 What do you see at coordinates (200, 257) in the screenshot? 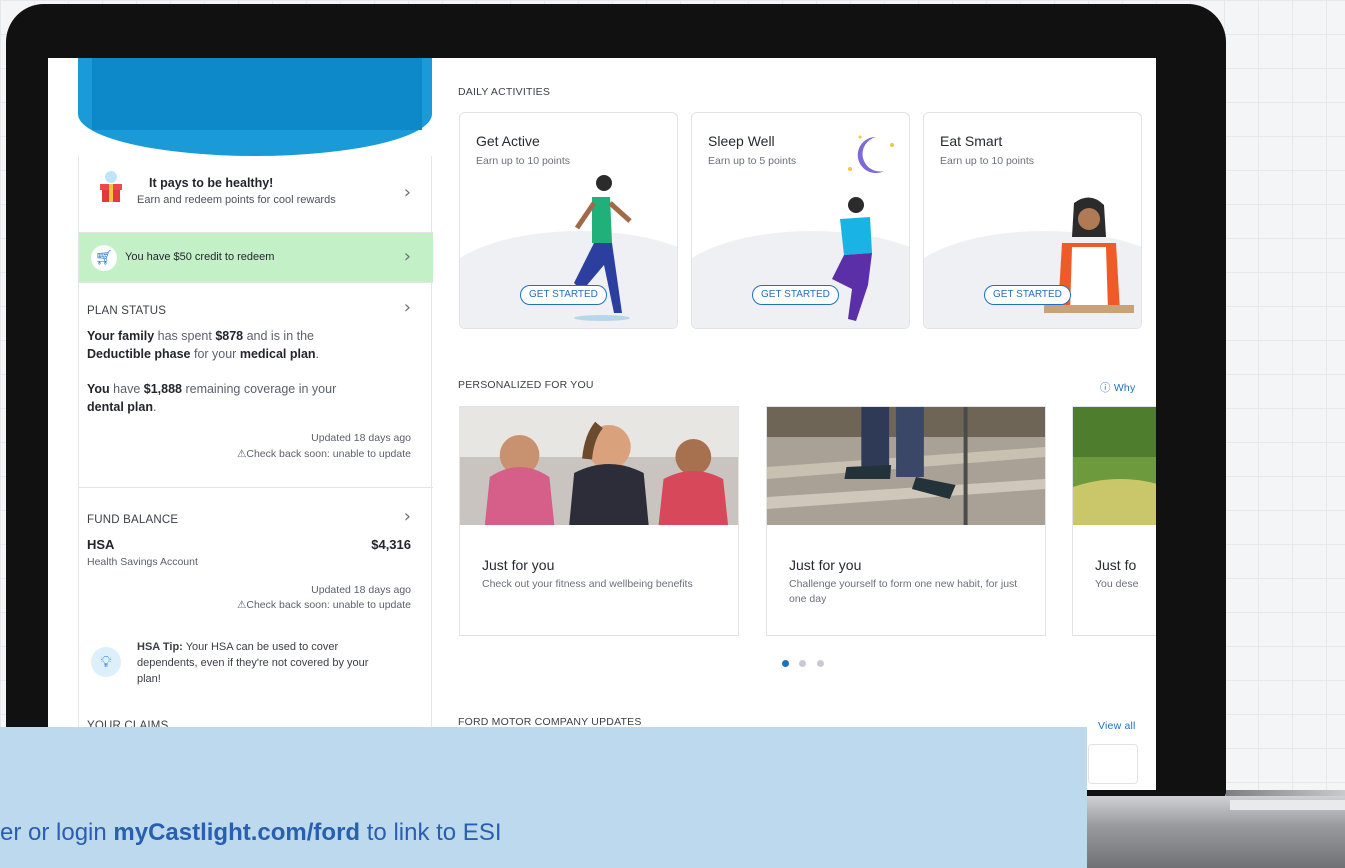
I see `credit-text: You have $50 credit to redeem` at bounding box center [200, 257].